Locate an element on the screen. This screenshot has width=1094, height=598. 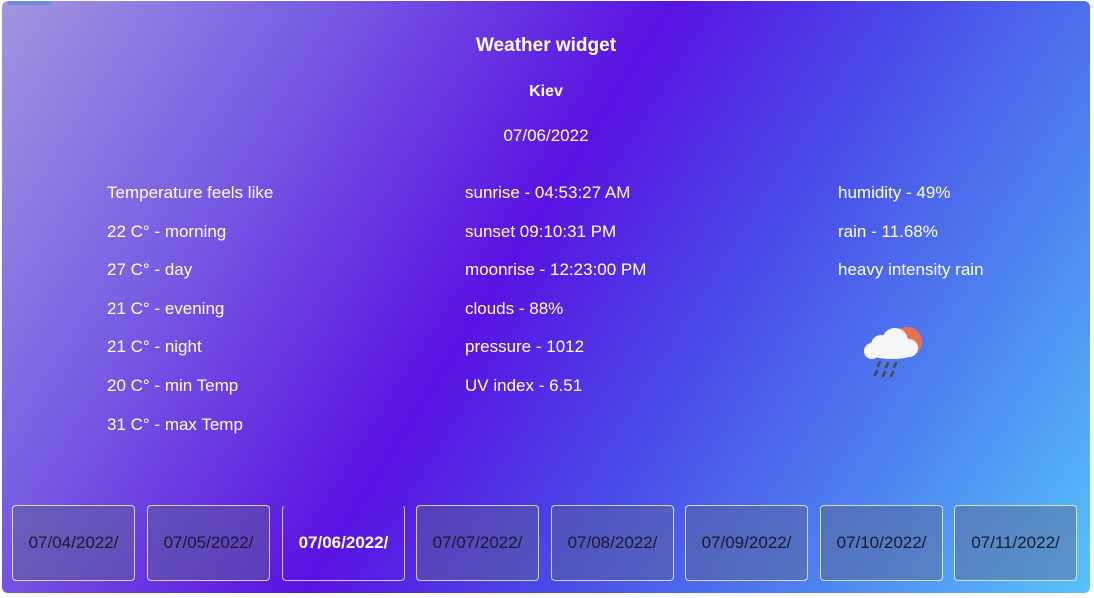
rain-cloud-sun-icon is located at coordinates (893, 352).